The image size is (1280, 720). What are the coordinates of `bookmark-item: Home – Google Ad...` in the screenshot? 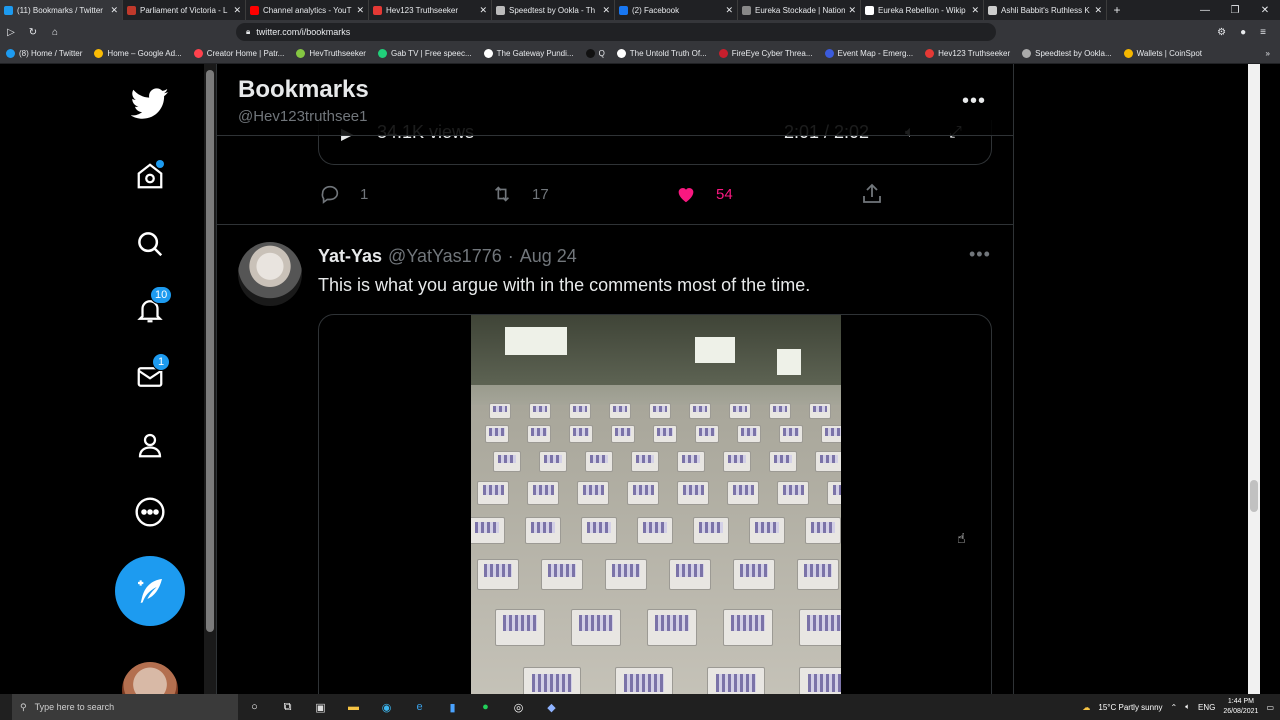 It's located at (137, 53).